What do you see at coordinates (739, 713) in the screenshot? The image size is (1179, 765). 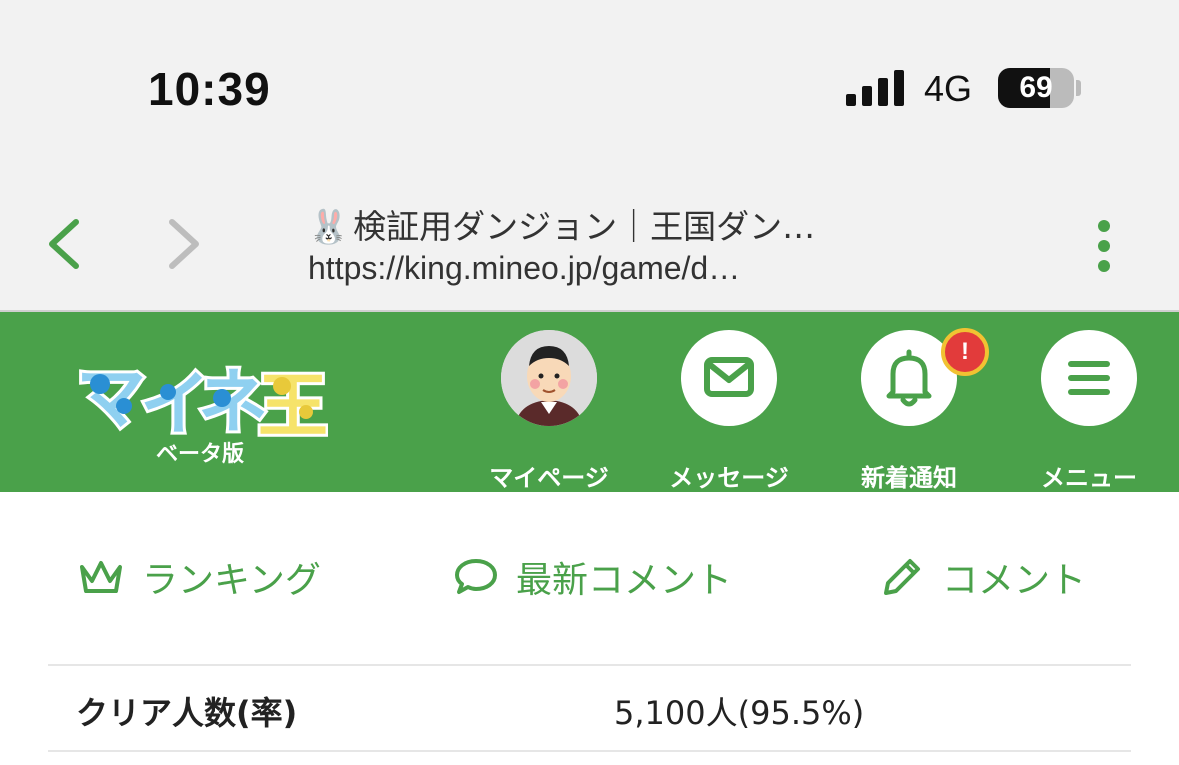 I see `clear-count-value: 5,100人(95.5%)` at bounding box center [739, 713].